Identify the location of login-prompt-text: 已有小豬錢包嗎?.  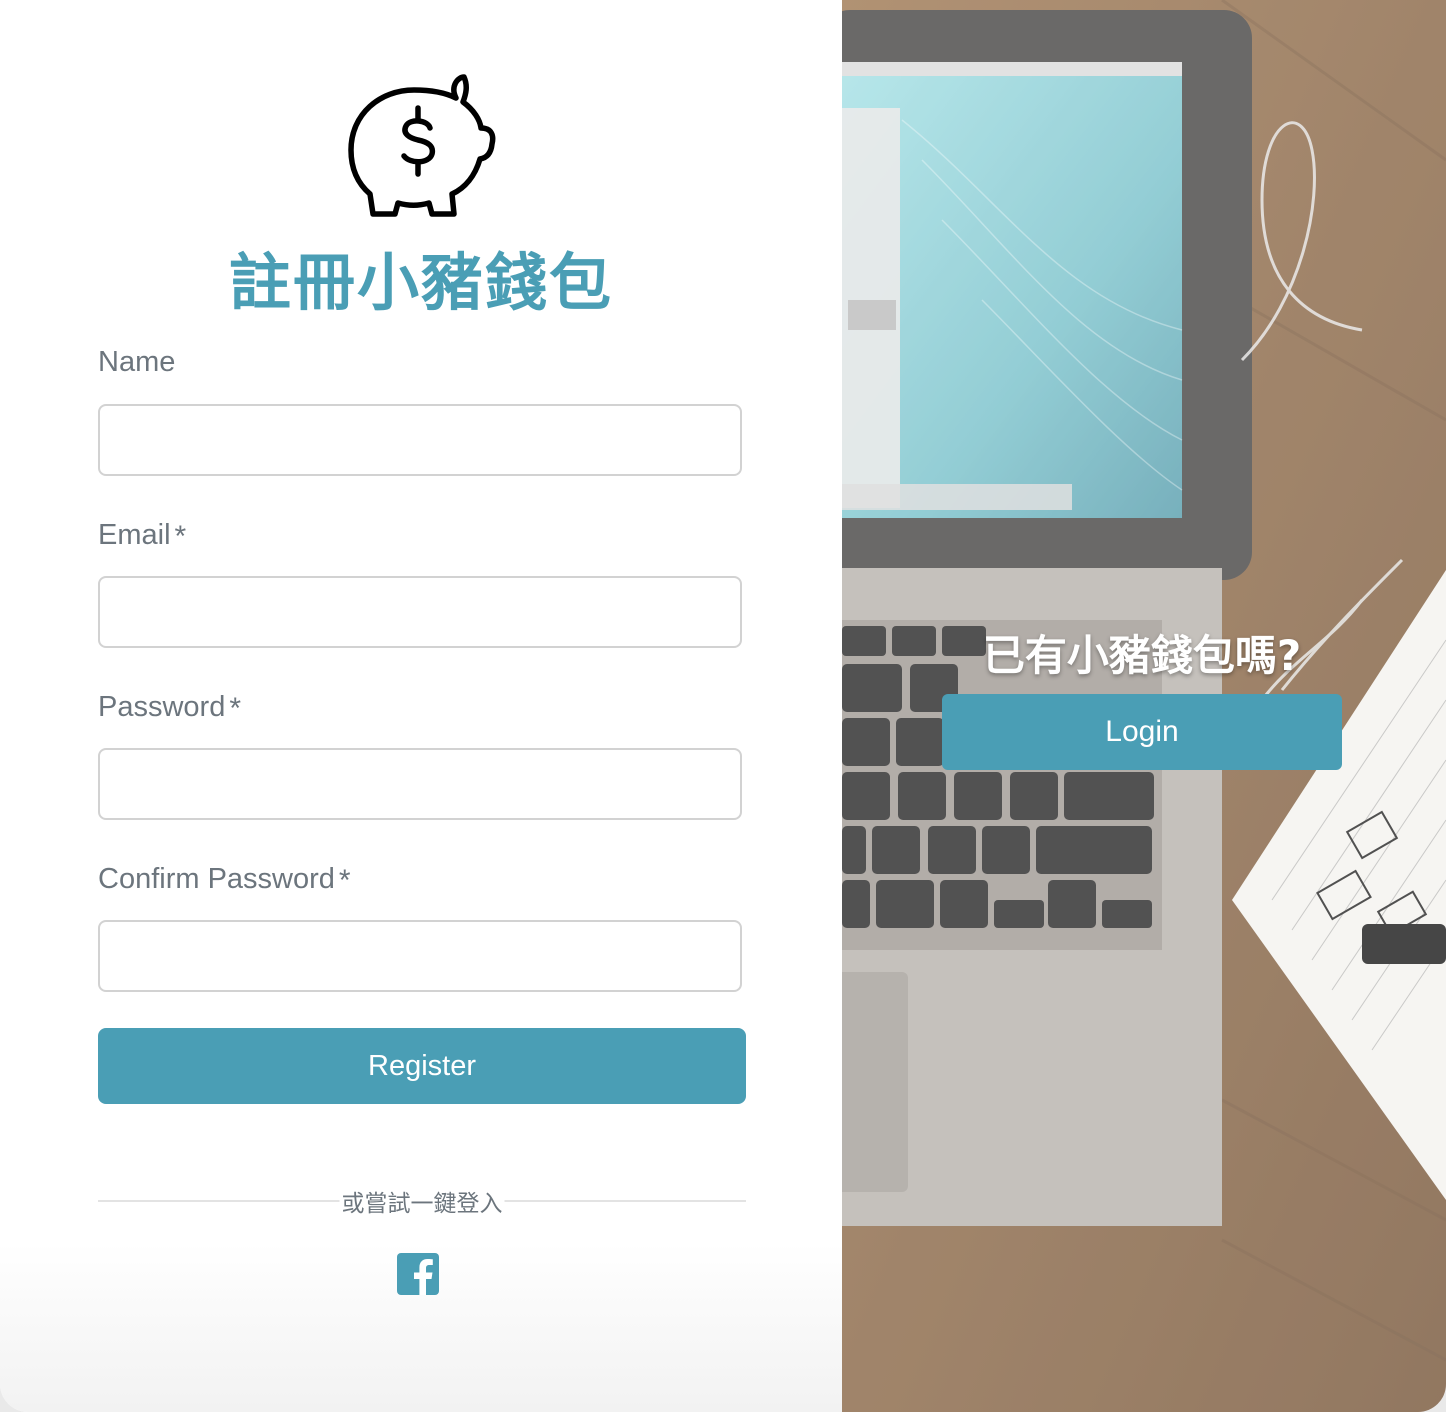
(1142, 655).